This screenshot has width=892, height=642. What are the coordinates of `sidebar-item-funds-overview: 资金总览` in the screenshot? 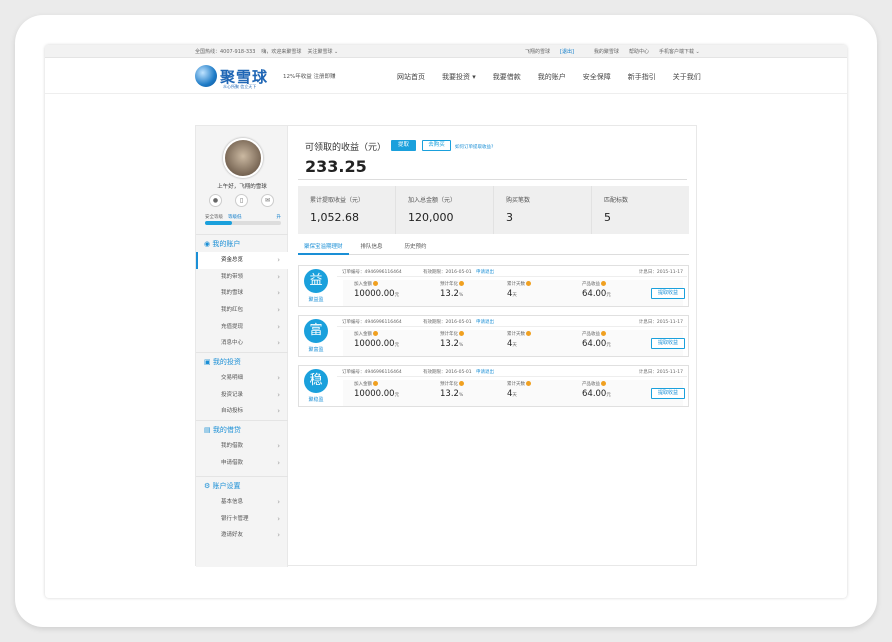 It's located at (242, 260).